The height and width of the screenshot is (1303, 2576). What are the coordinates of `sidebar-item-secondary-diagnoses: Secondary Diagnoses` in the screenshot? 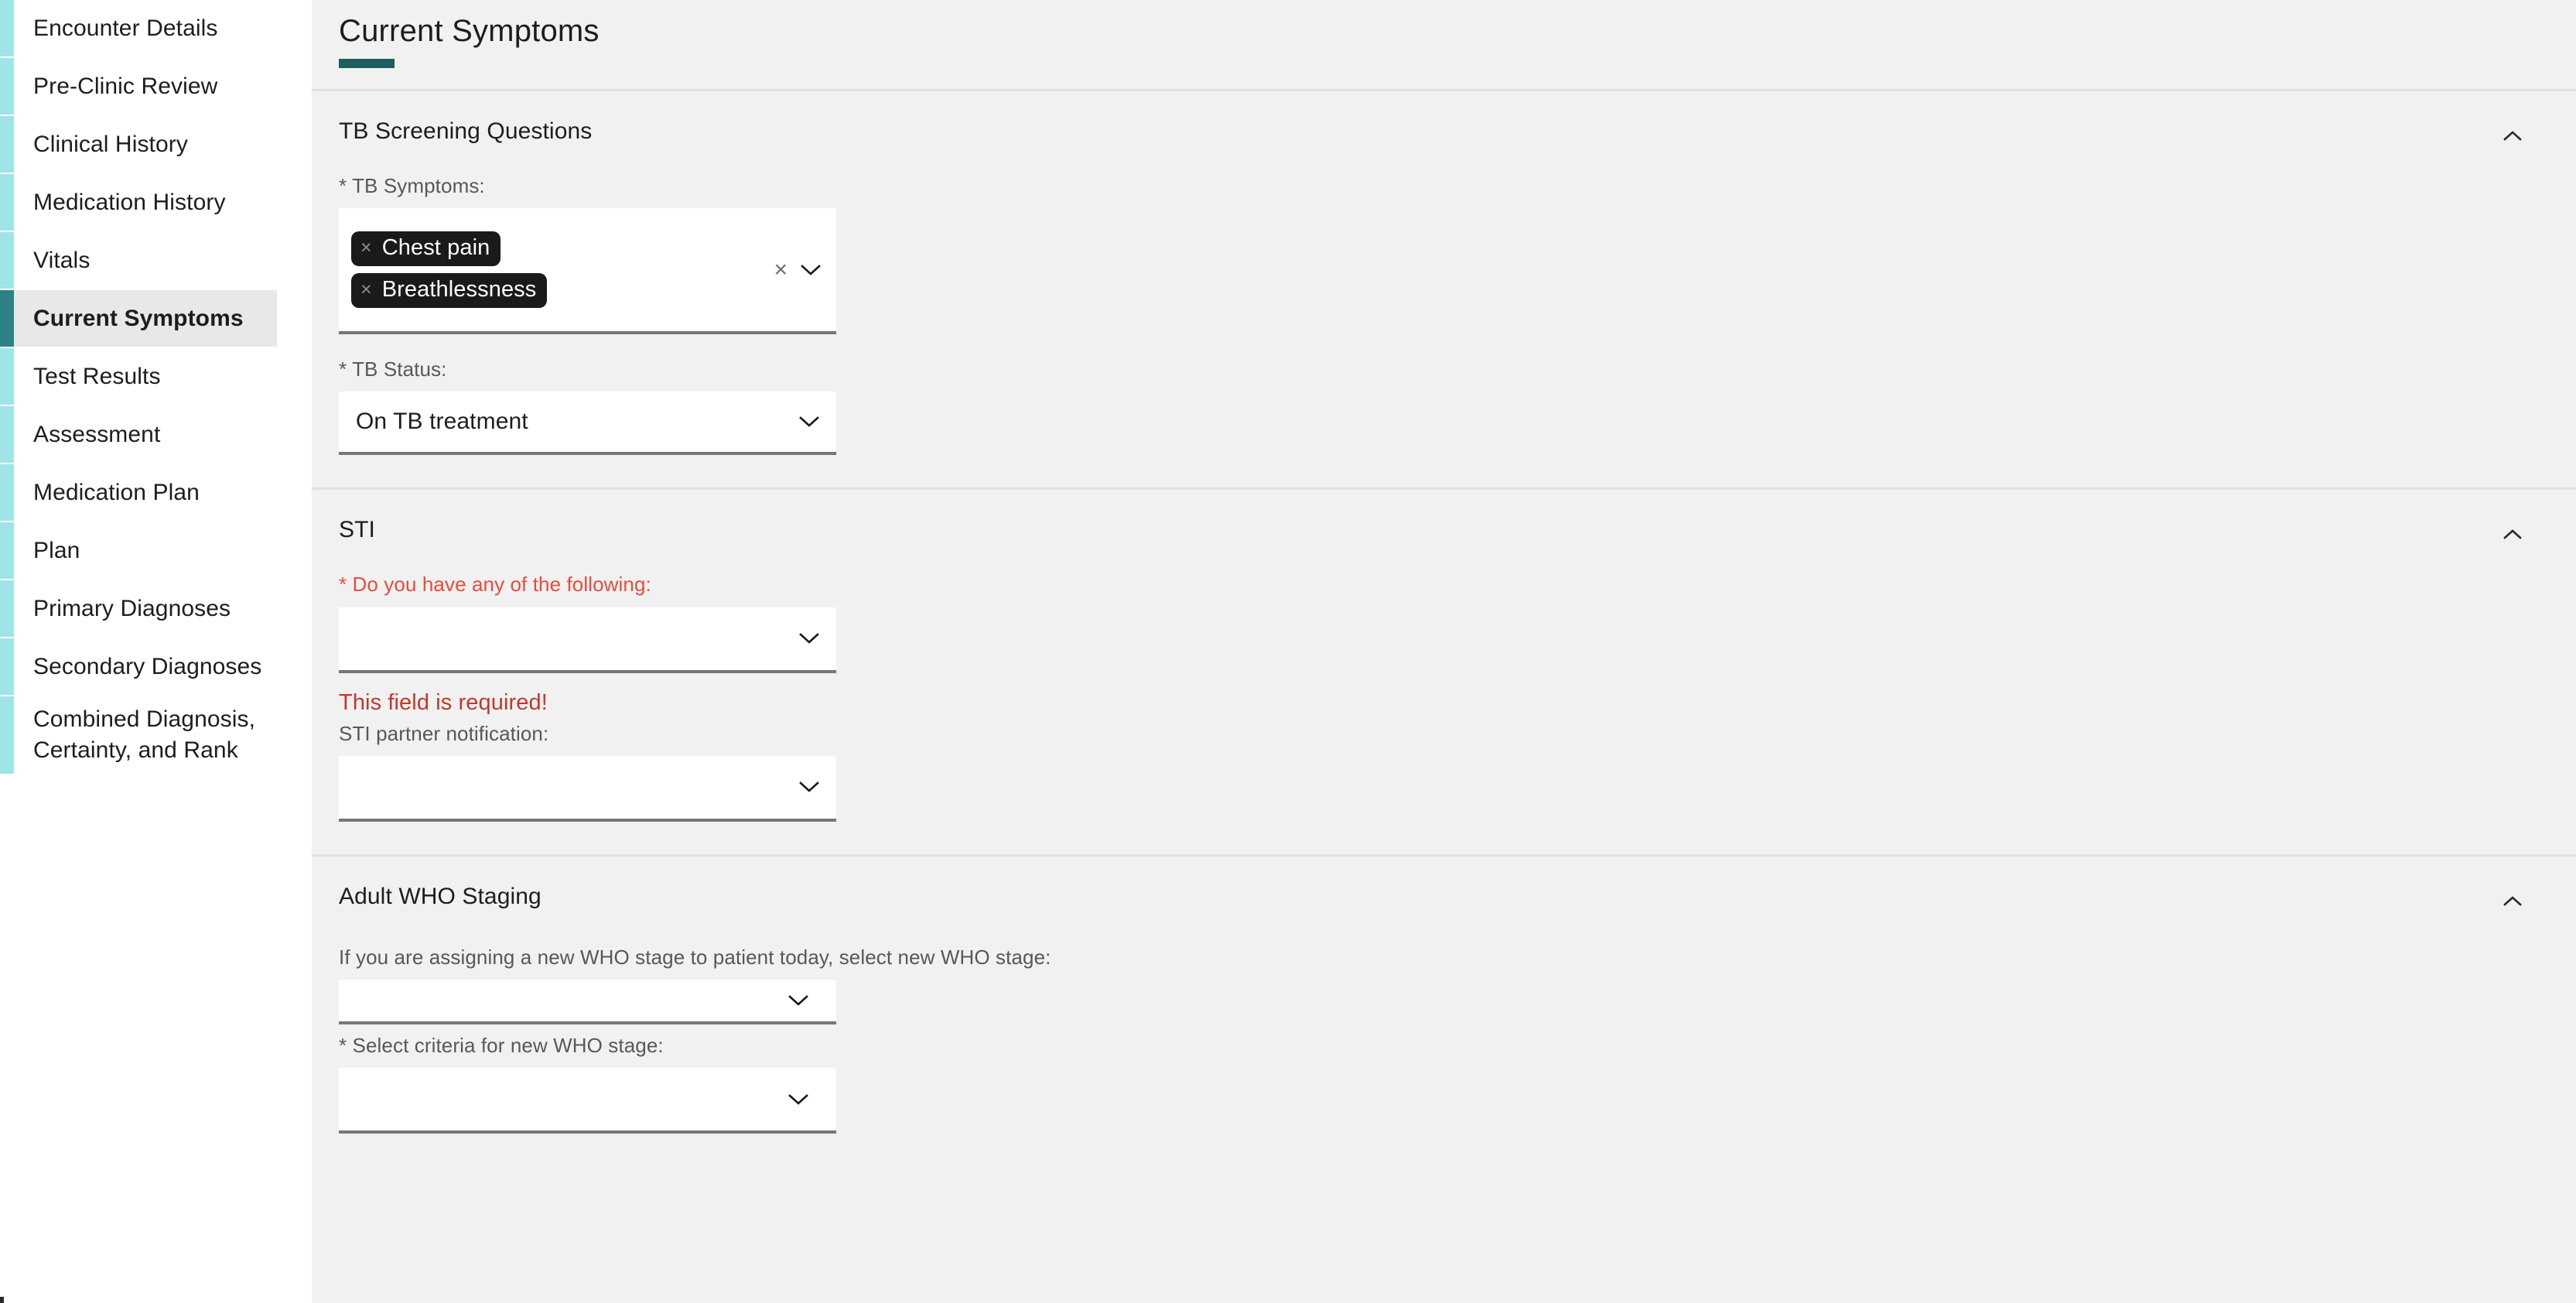 It's located at (138, 666).